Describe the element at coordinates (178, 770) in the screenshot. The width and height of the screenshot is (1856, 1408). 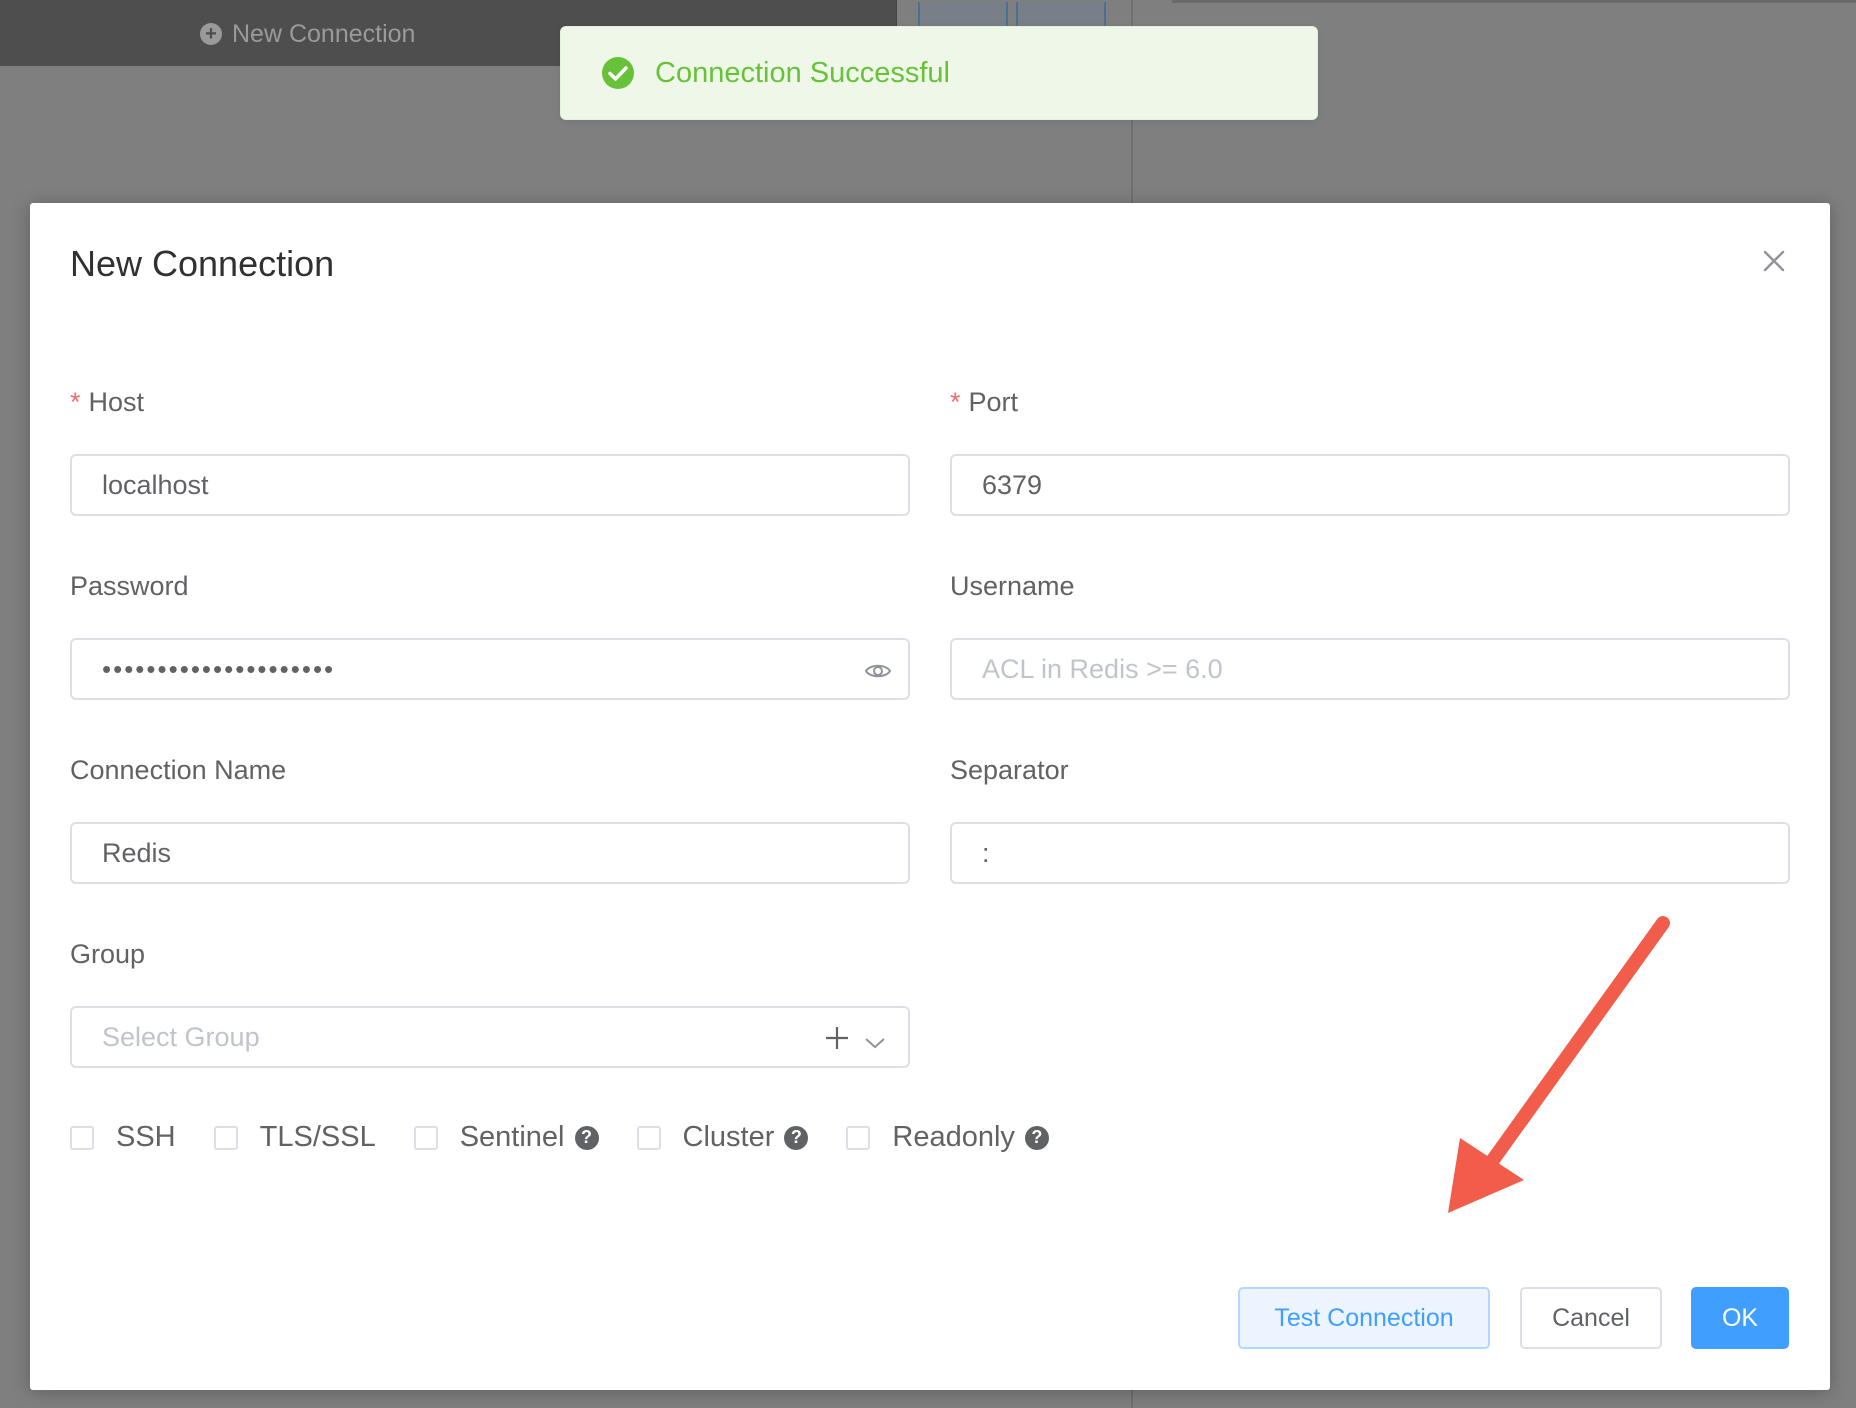
I see `connection-name-label: Connection Name` at that location.